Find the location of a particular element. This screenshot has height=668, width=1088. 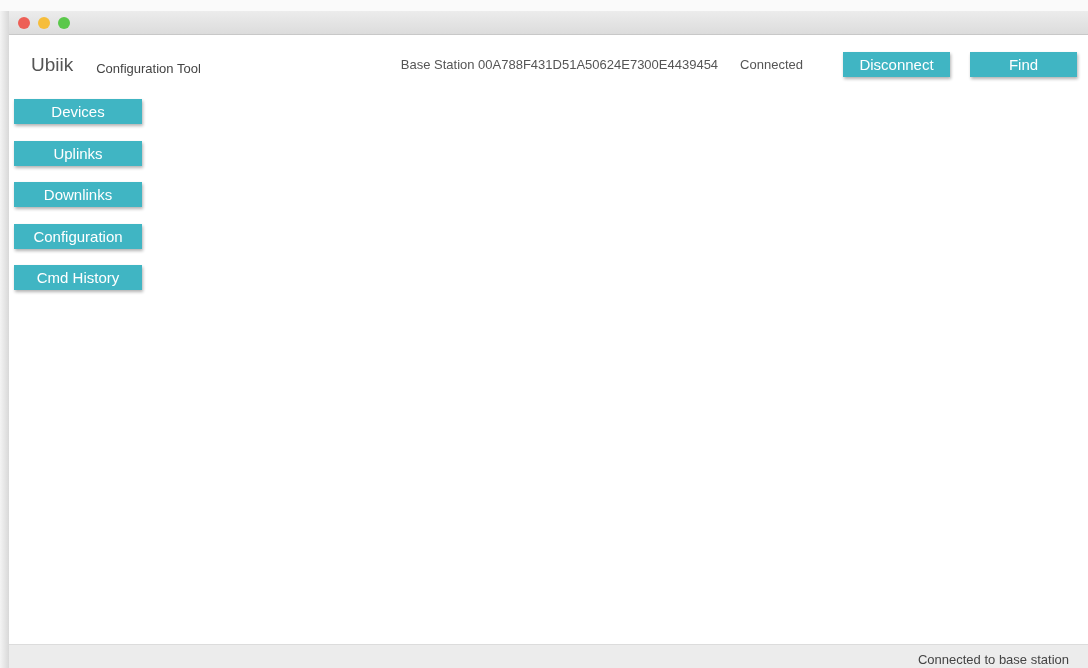

disconnect-button: Disconnect is located at coordinates (896, 64).